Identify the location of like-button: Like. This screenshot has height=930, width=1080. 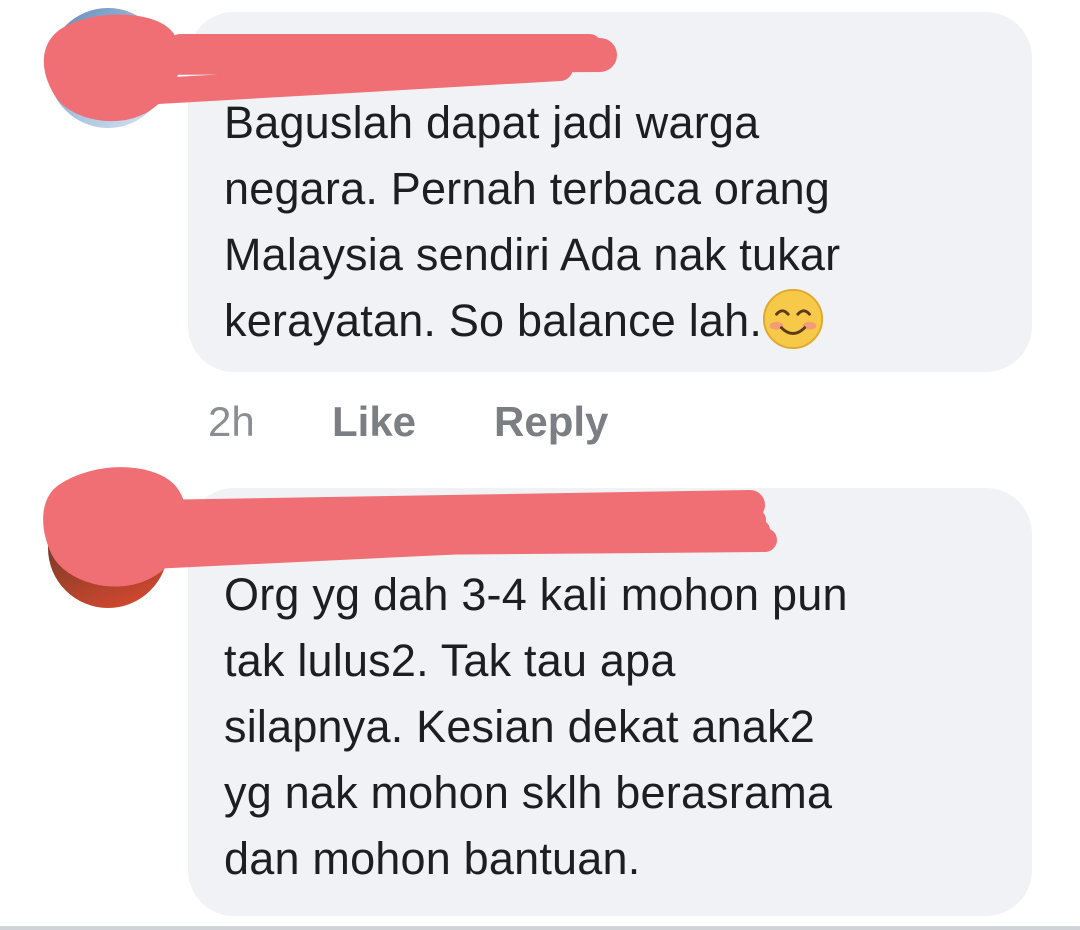
(413, 422).